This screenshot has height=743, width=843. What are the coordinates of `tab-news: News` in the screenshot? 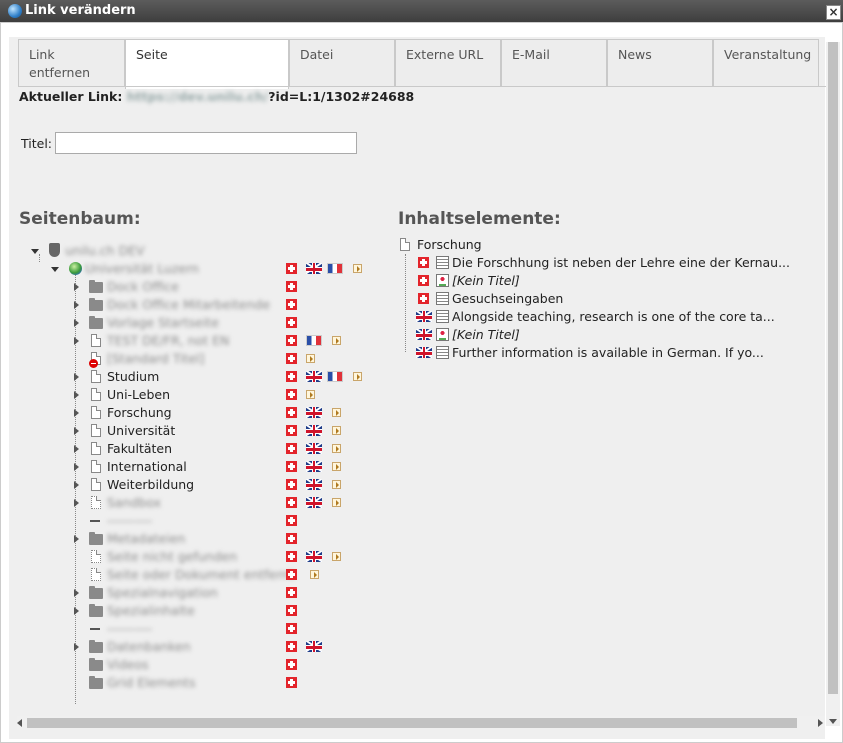 It's located at (660, 63).